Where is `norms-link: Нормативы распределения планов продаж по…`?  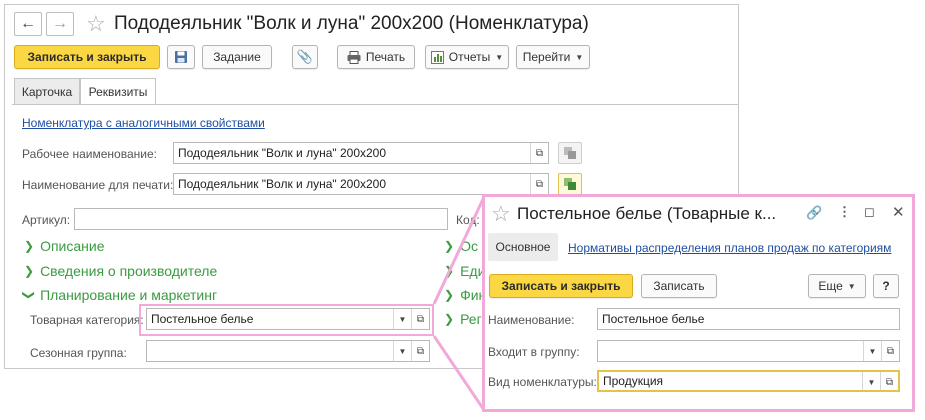
norms-link: Нормативы распределения планов продаж по… is located at coordinates (729, 248).